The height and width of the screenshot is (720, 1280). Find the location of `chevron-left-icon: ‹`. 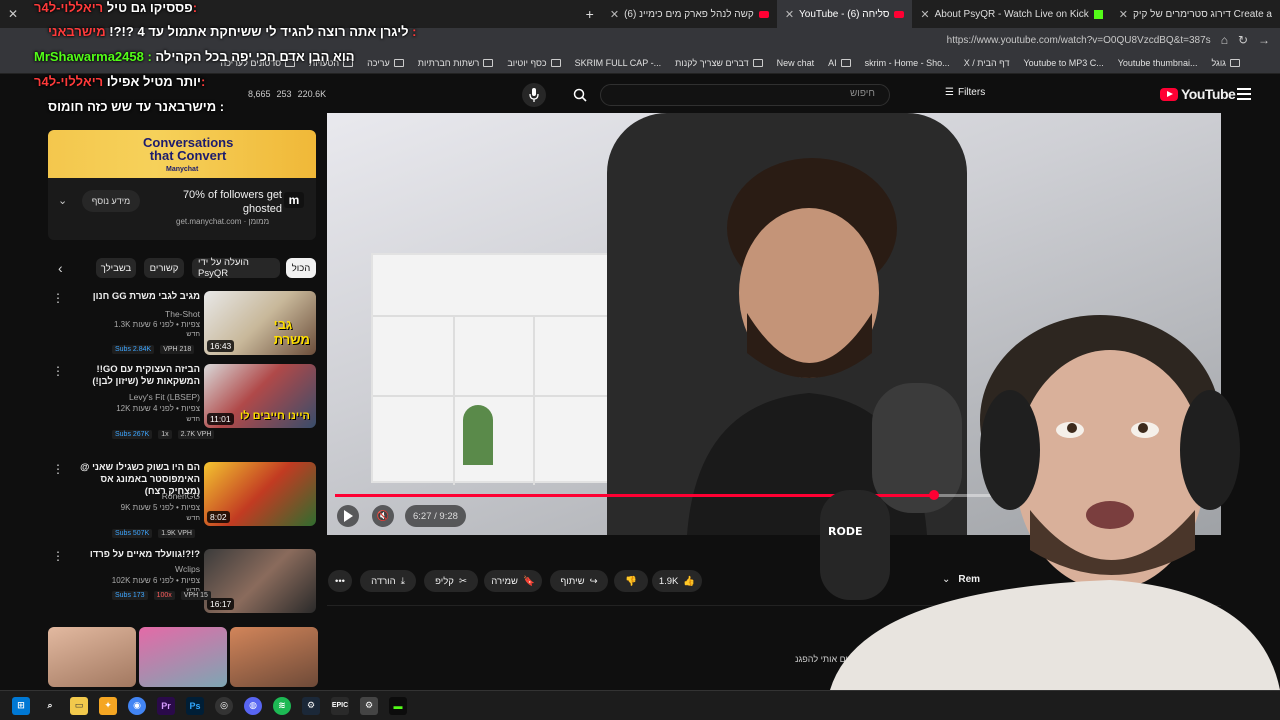

chevron-left-icon: ‹ is located at coordinates (60, 268).